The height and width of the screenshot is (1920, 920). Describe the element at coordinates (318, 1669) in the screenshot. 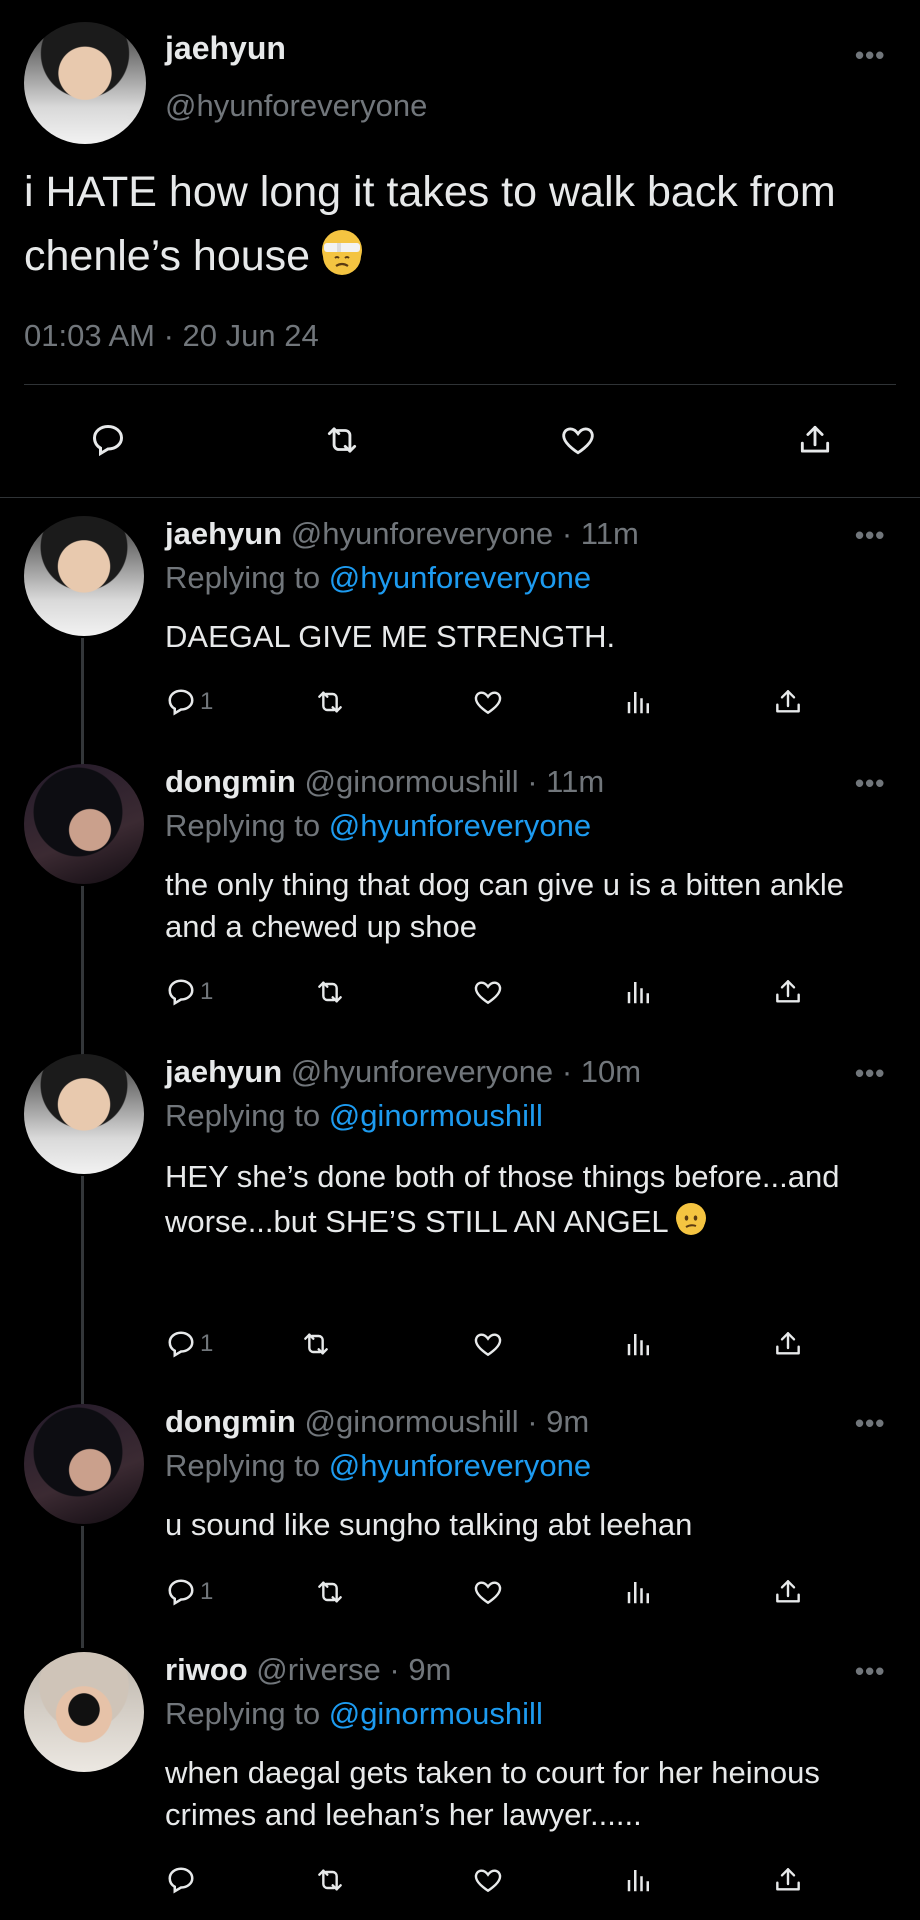

I see `author-handle: @riverse` at that location.